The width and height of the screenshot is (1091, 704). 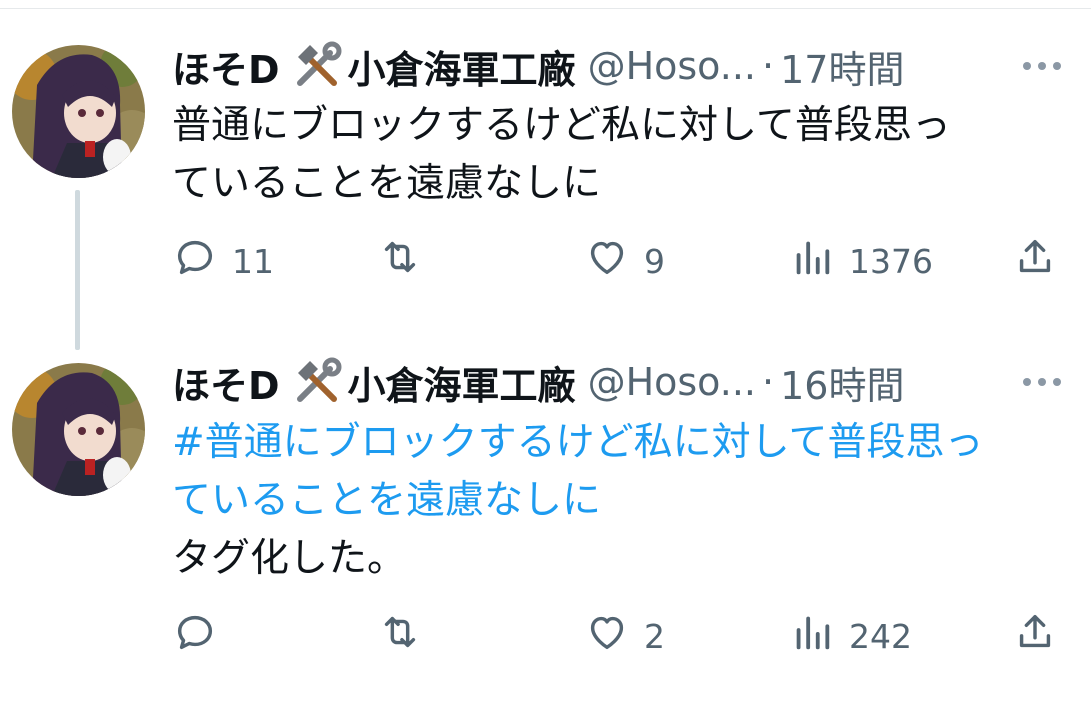 What do you see at coordinates (617, 443) in the screenshot?
I see `hashtag-link: #普通にブロックするけど私に対して普段思っ` at bounding box center [617, 443].